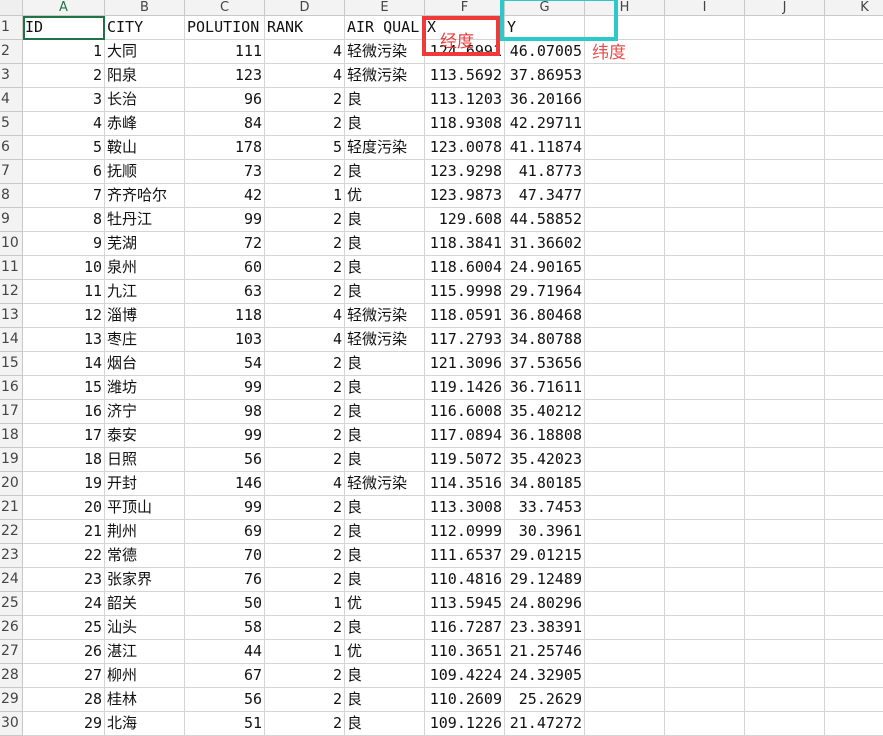 This screenshot has width=883, height=736. What do you see at coordinates (305, 484) in the screenshot?
I see `data-cell: 4` at bounding box center [305, 484].